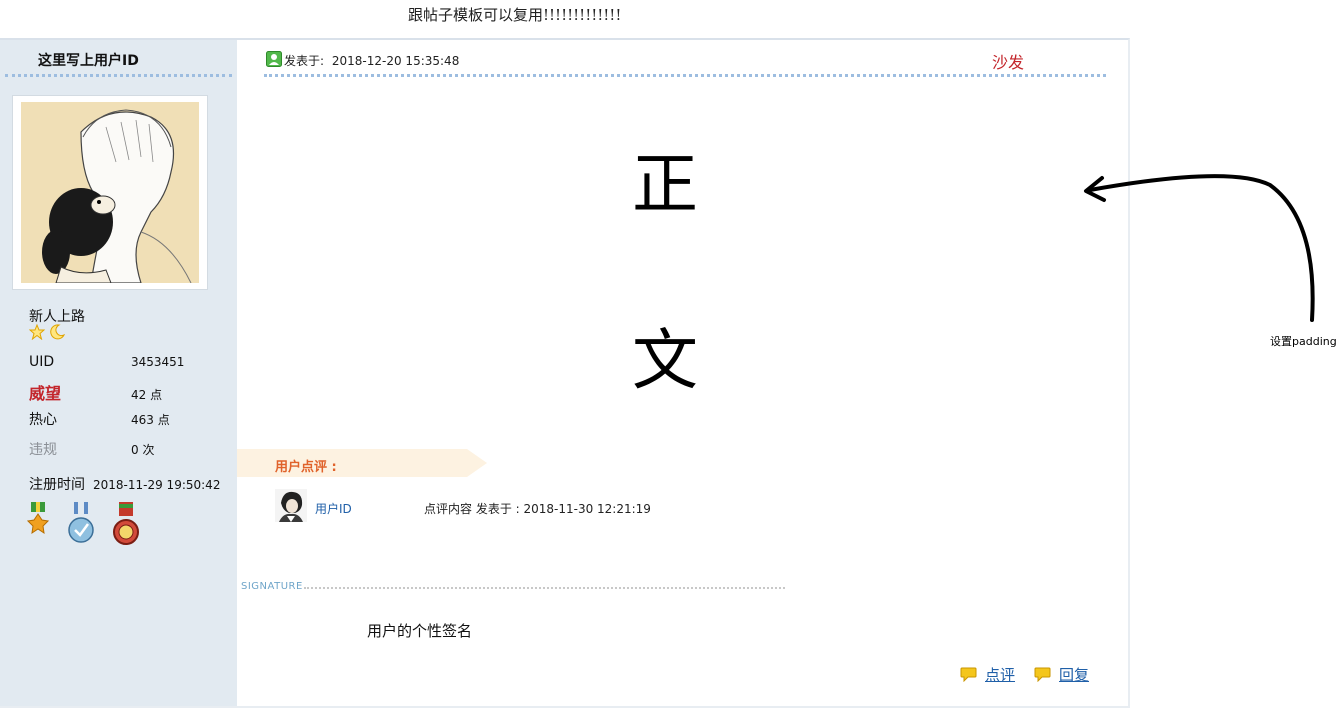  I want to click on register-label: 注册时间, so click(57, 485).